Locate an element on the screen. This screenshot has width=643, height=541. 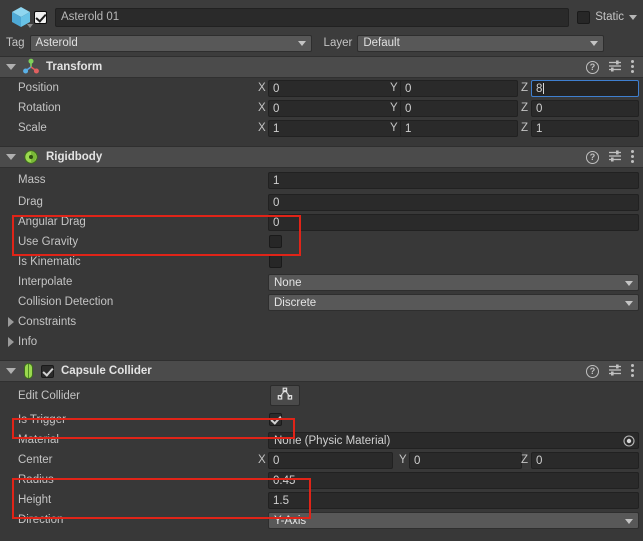
position-z-value: 8 is located at coordinates (539, 88).